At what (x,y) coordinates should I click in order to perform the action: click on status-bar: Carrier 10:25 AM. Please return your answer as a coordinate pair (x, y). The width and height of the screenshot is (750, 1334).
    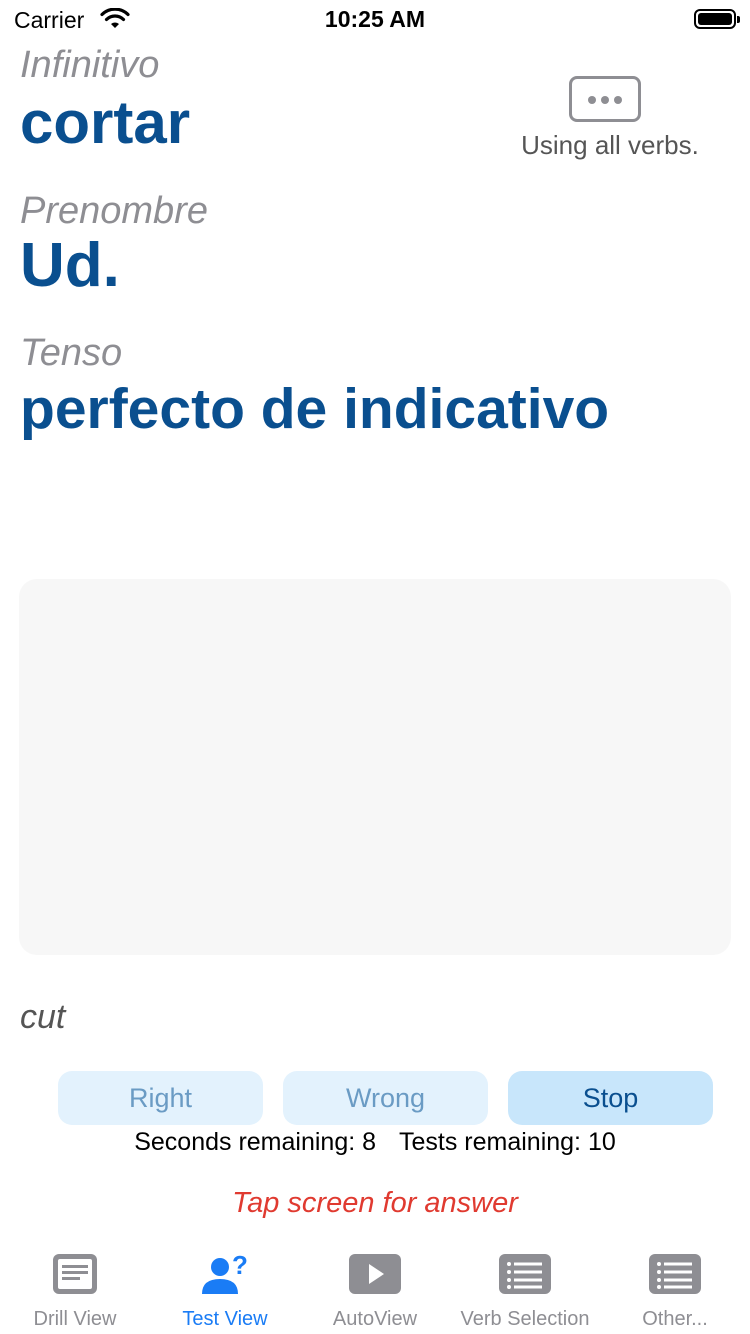
    Looking at the image, I should click on (375, 20).